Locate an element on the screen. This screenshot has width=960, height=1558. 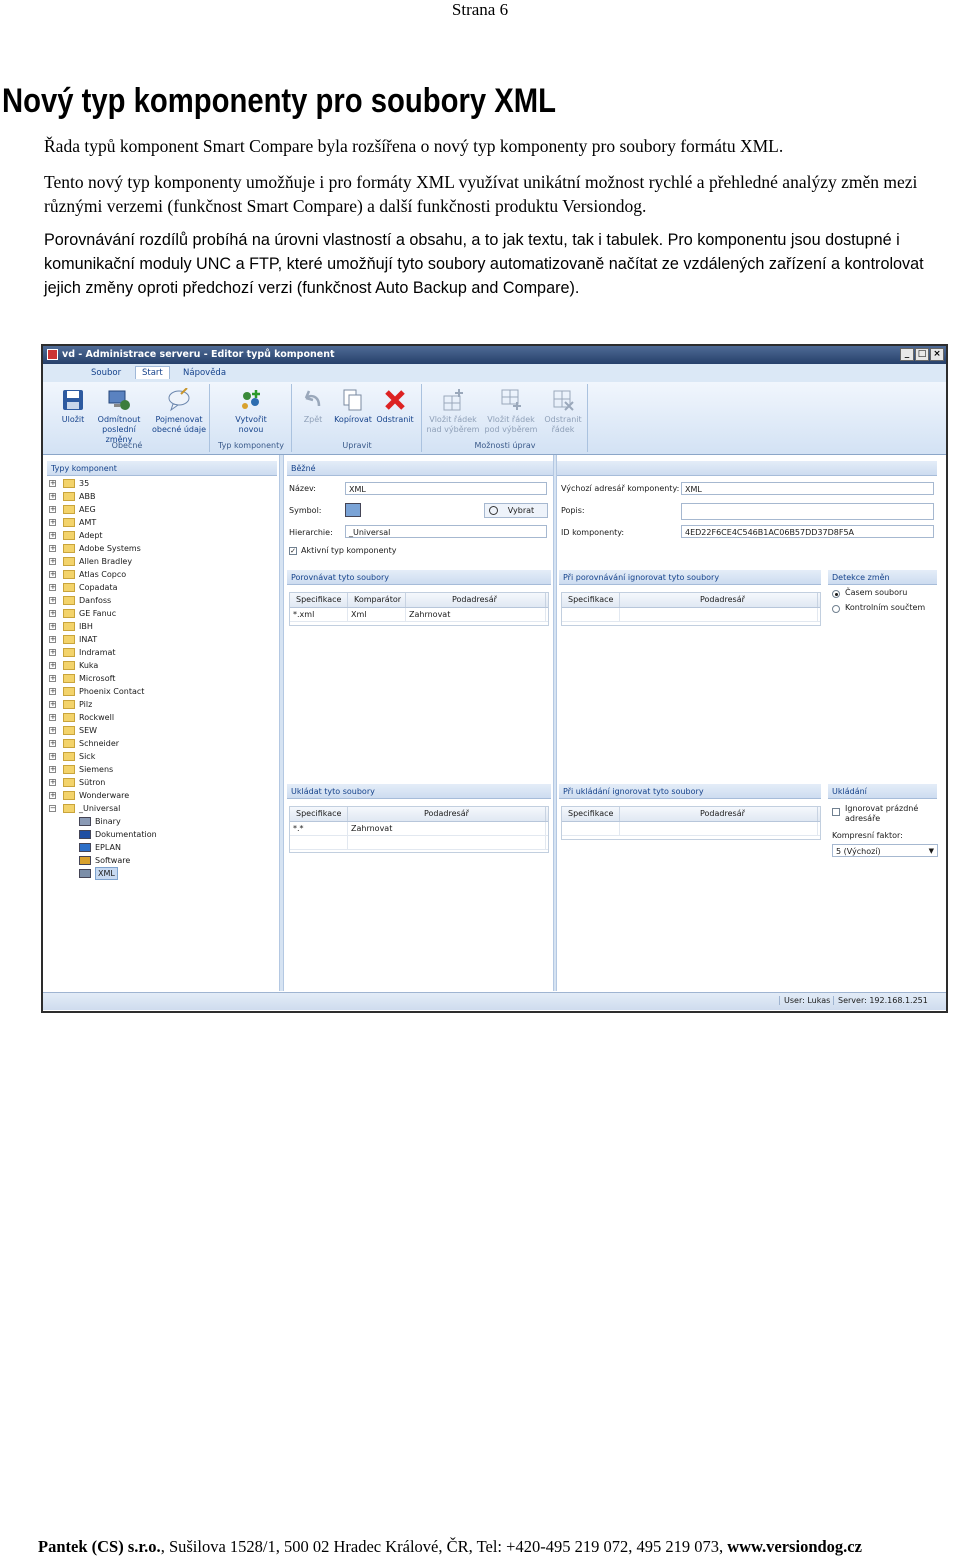
cell-comparator: Xml is located at coordinates (377, 614).